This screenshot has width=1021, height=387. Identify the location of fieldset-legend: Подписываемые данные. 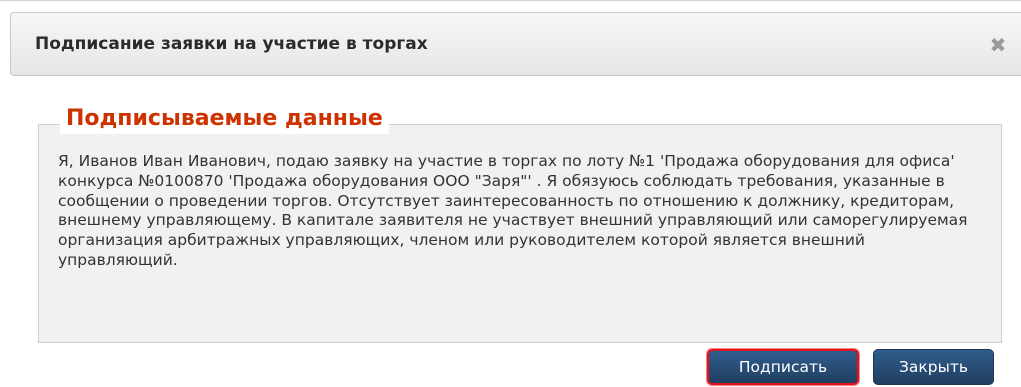
(224, 119).